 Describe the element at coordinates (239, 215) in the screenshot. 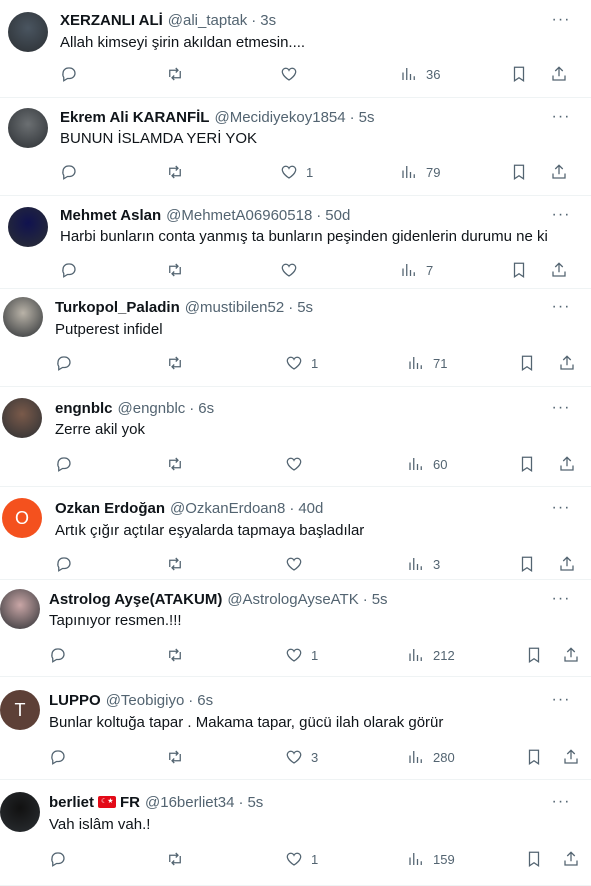

I see `user-handle: @MehmetA06960518` at that location.